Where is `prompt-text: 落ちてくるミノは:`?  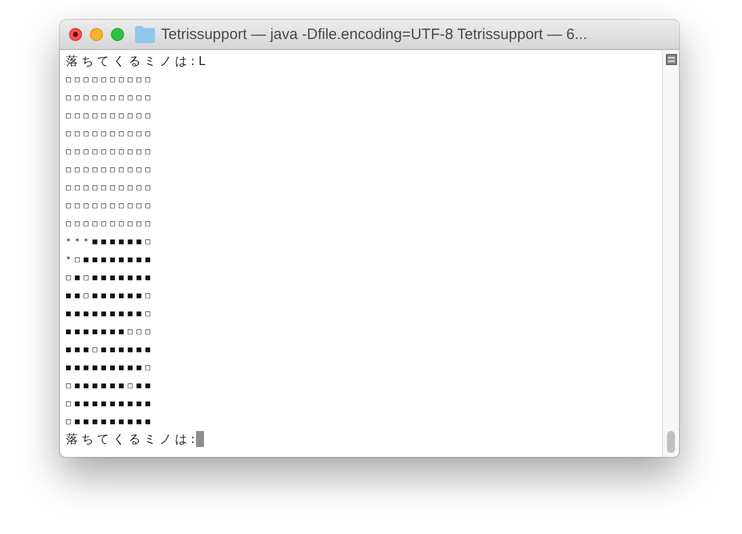
prompt-text: 落ちてくるミノは: is located at coordinates (132, 439).